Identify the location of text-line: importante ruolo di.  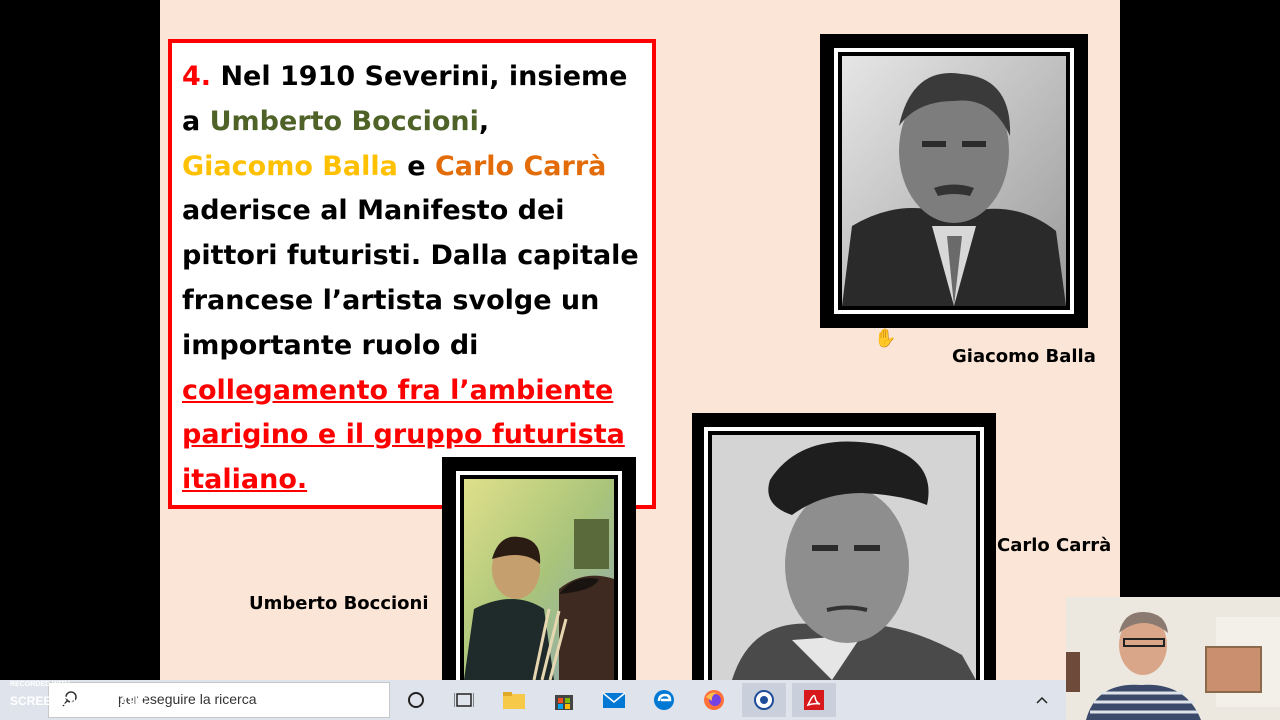
(330, 345).